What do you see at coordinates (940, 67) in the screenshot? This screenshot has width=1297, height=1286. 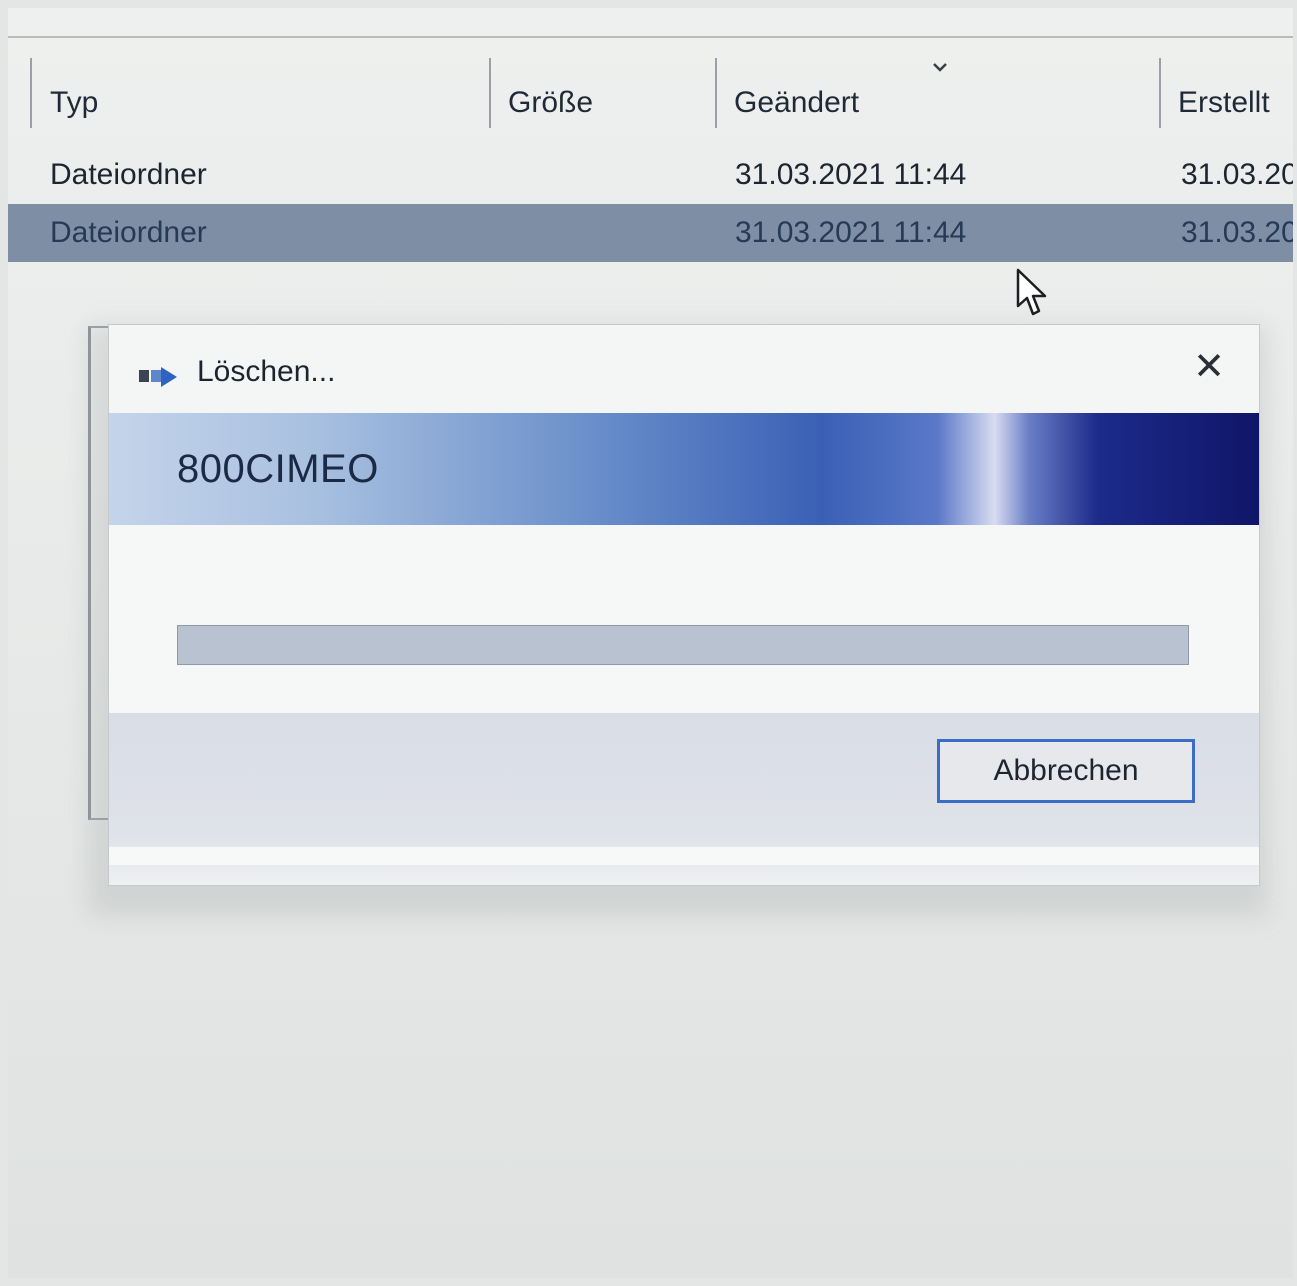 I see `chevron-down-icon` at bounding box center [940, 67].